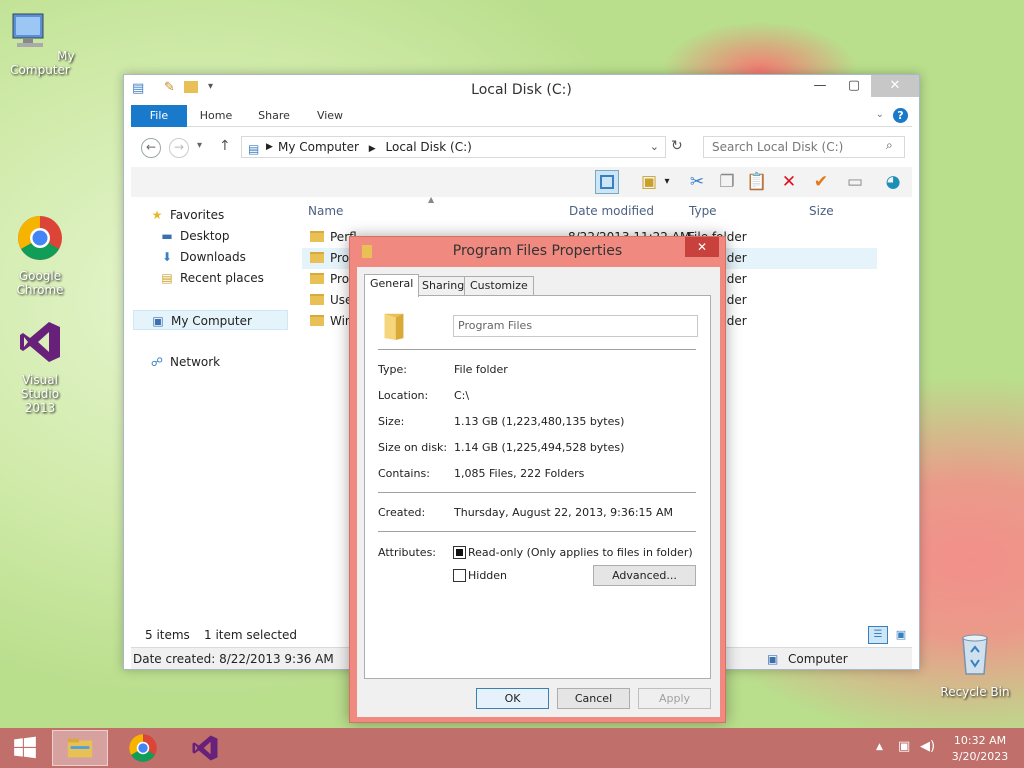 The image size is (1024, 768). What do you see at coordinates (459, 552) in the screenshot?
I see `read-only-checkbox` at bounding box center [459, 552].